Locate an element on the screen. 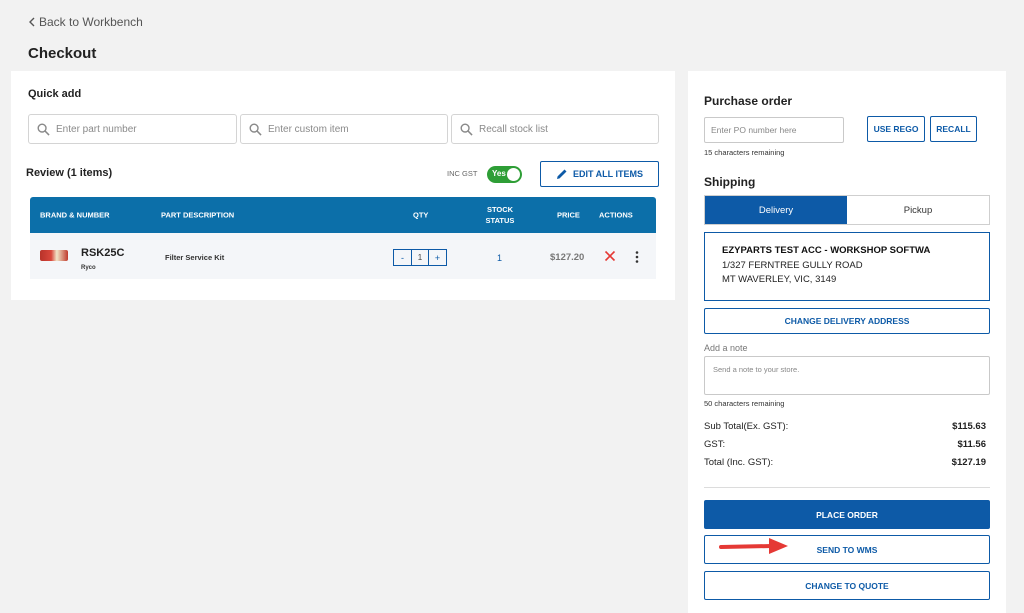 This screenshot has width=1024, height=613. stock-status: 1 is located at coordinates (500, 258).